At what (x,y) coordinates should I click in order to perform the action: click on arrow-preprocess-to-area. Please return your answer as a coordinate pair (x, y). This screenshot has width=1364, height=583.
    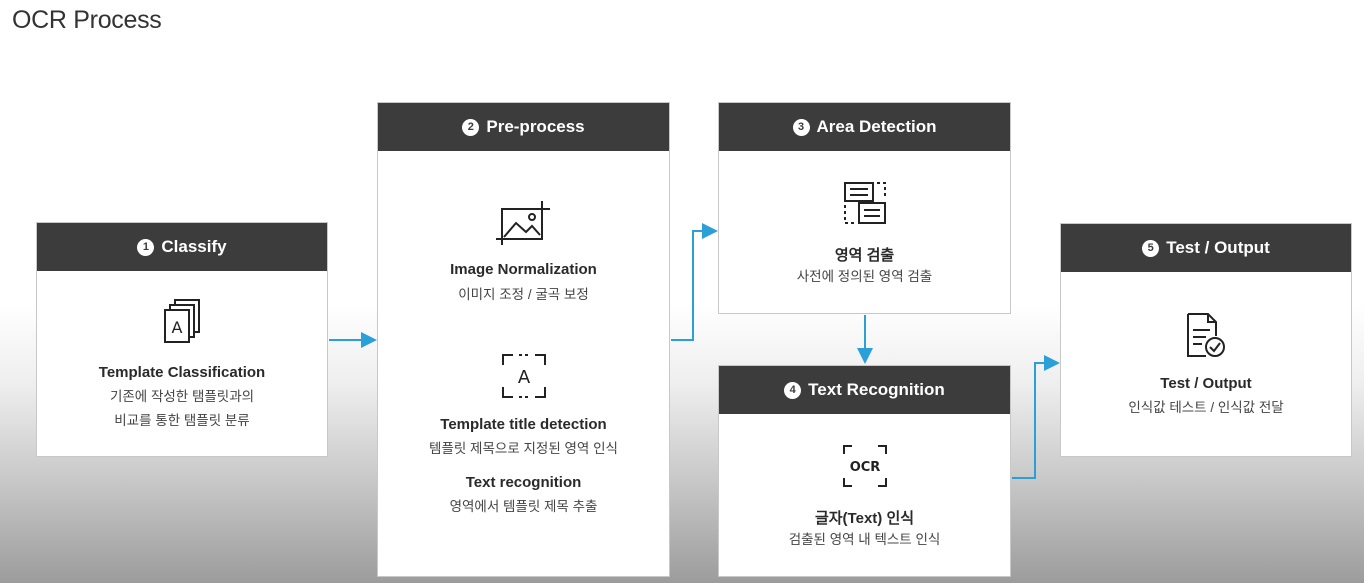
    Looking at the image, I should click on (694, 282).